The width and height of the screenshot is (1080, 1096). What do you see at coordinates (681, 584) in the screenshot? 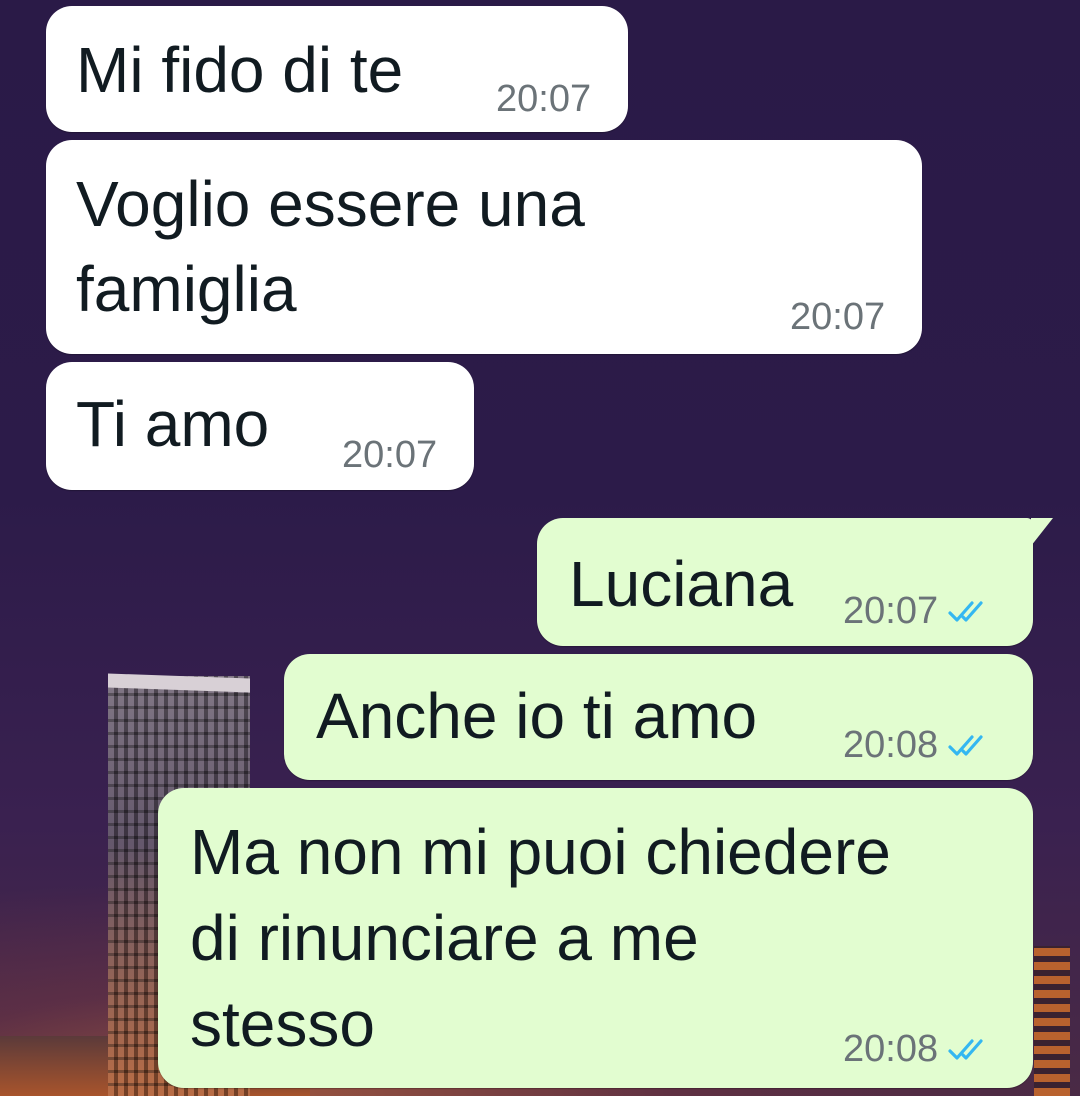
I see `message-text: Luciana` at bounding box center [681, 584].